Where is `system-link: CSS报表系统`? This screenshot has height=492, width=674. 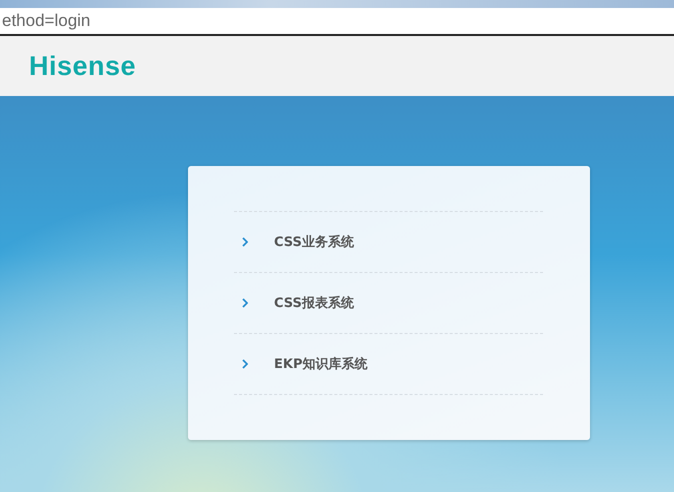
system-link: CSS报表系统 is located at coordinates (388, 302).